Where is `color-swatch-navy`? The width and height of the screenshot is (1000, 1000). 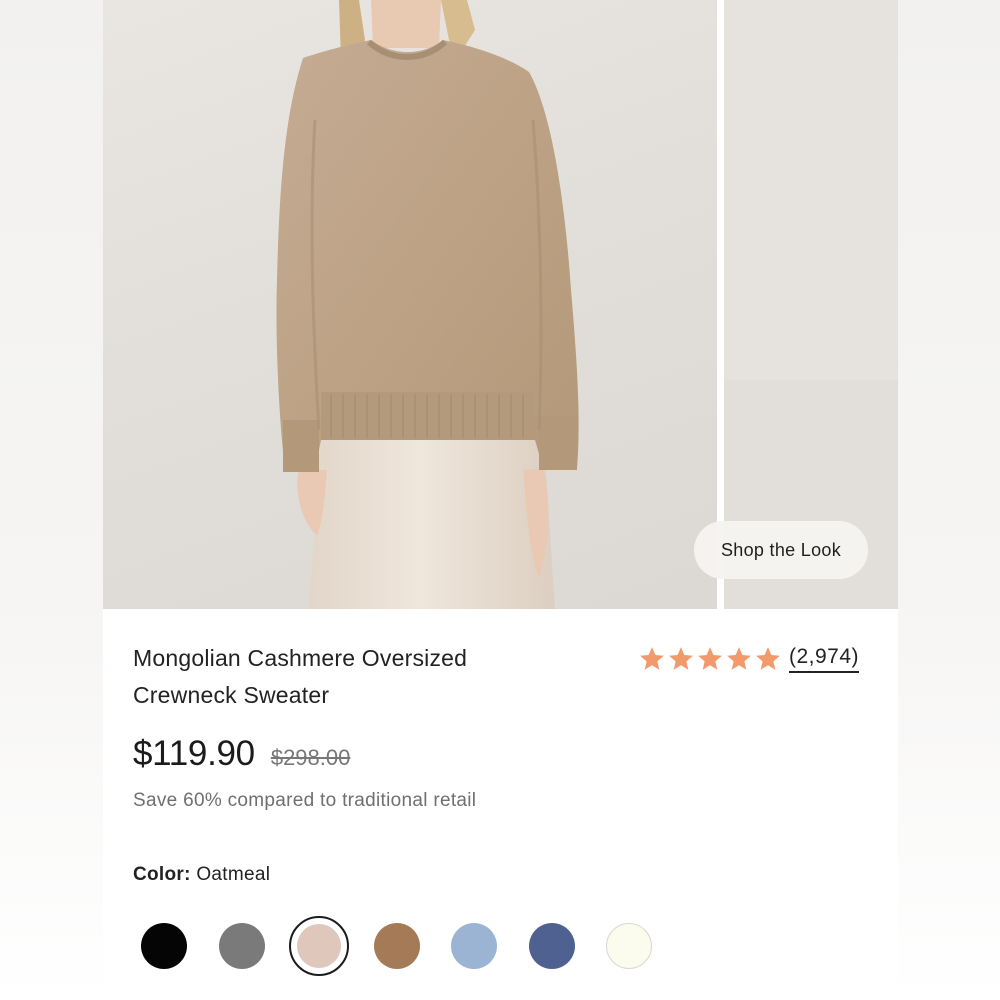
color-swatch-navy is located at coordinates (551, 946).